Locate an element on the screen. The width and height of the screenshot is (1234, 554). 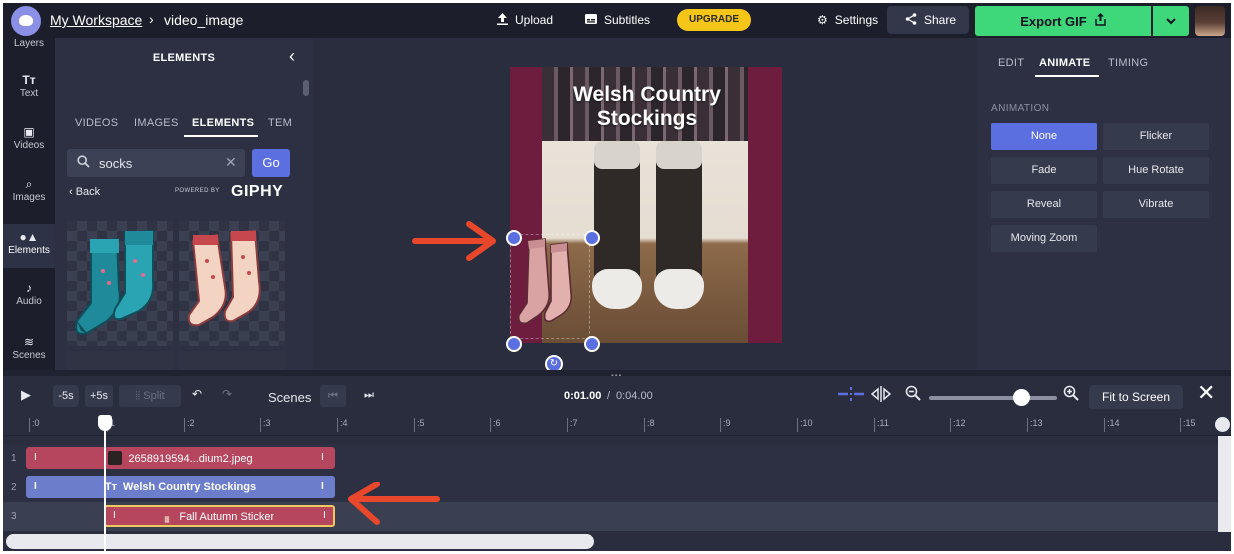
clip-label: Tт Welsh Country Stockings is located at coordinates (180, 487).